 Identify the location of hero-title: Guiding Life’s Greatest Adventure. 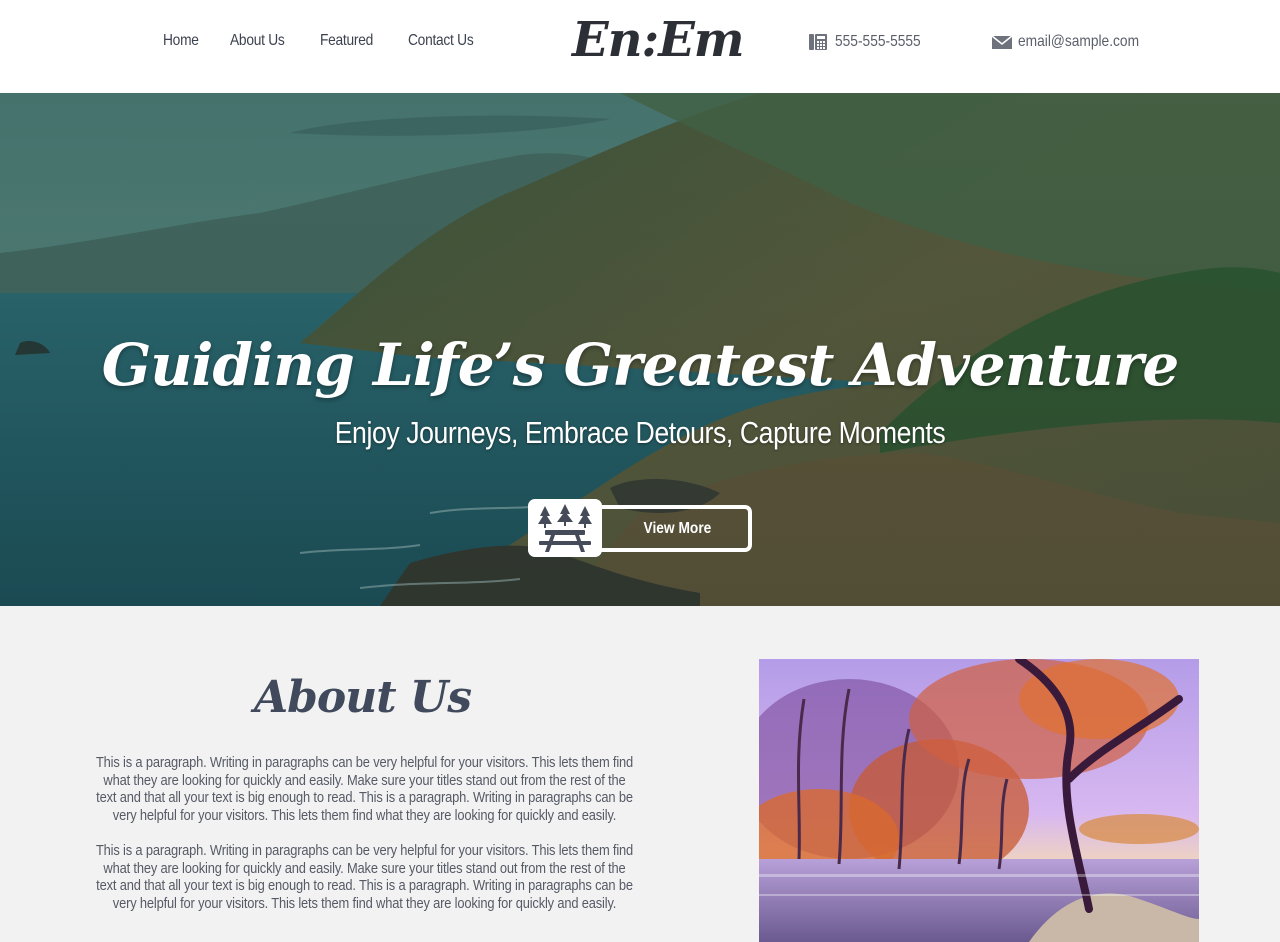
(640, 365).